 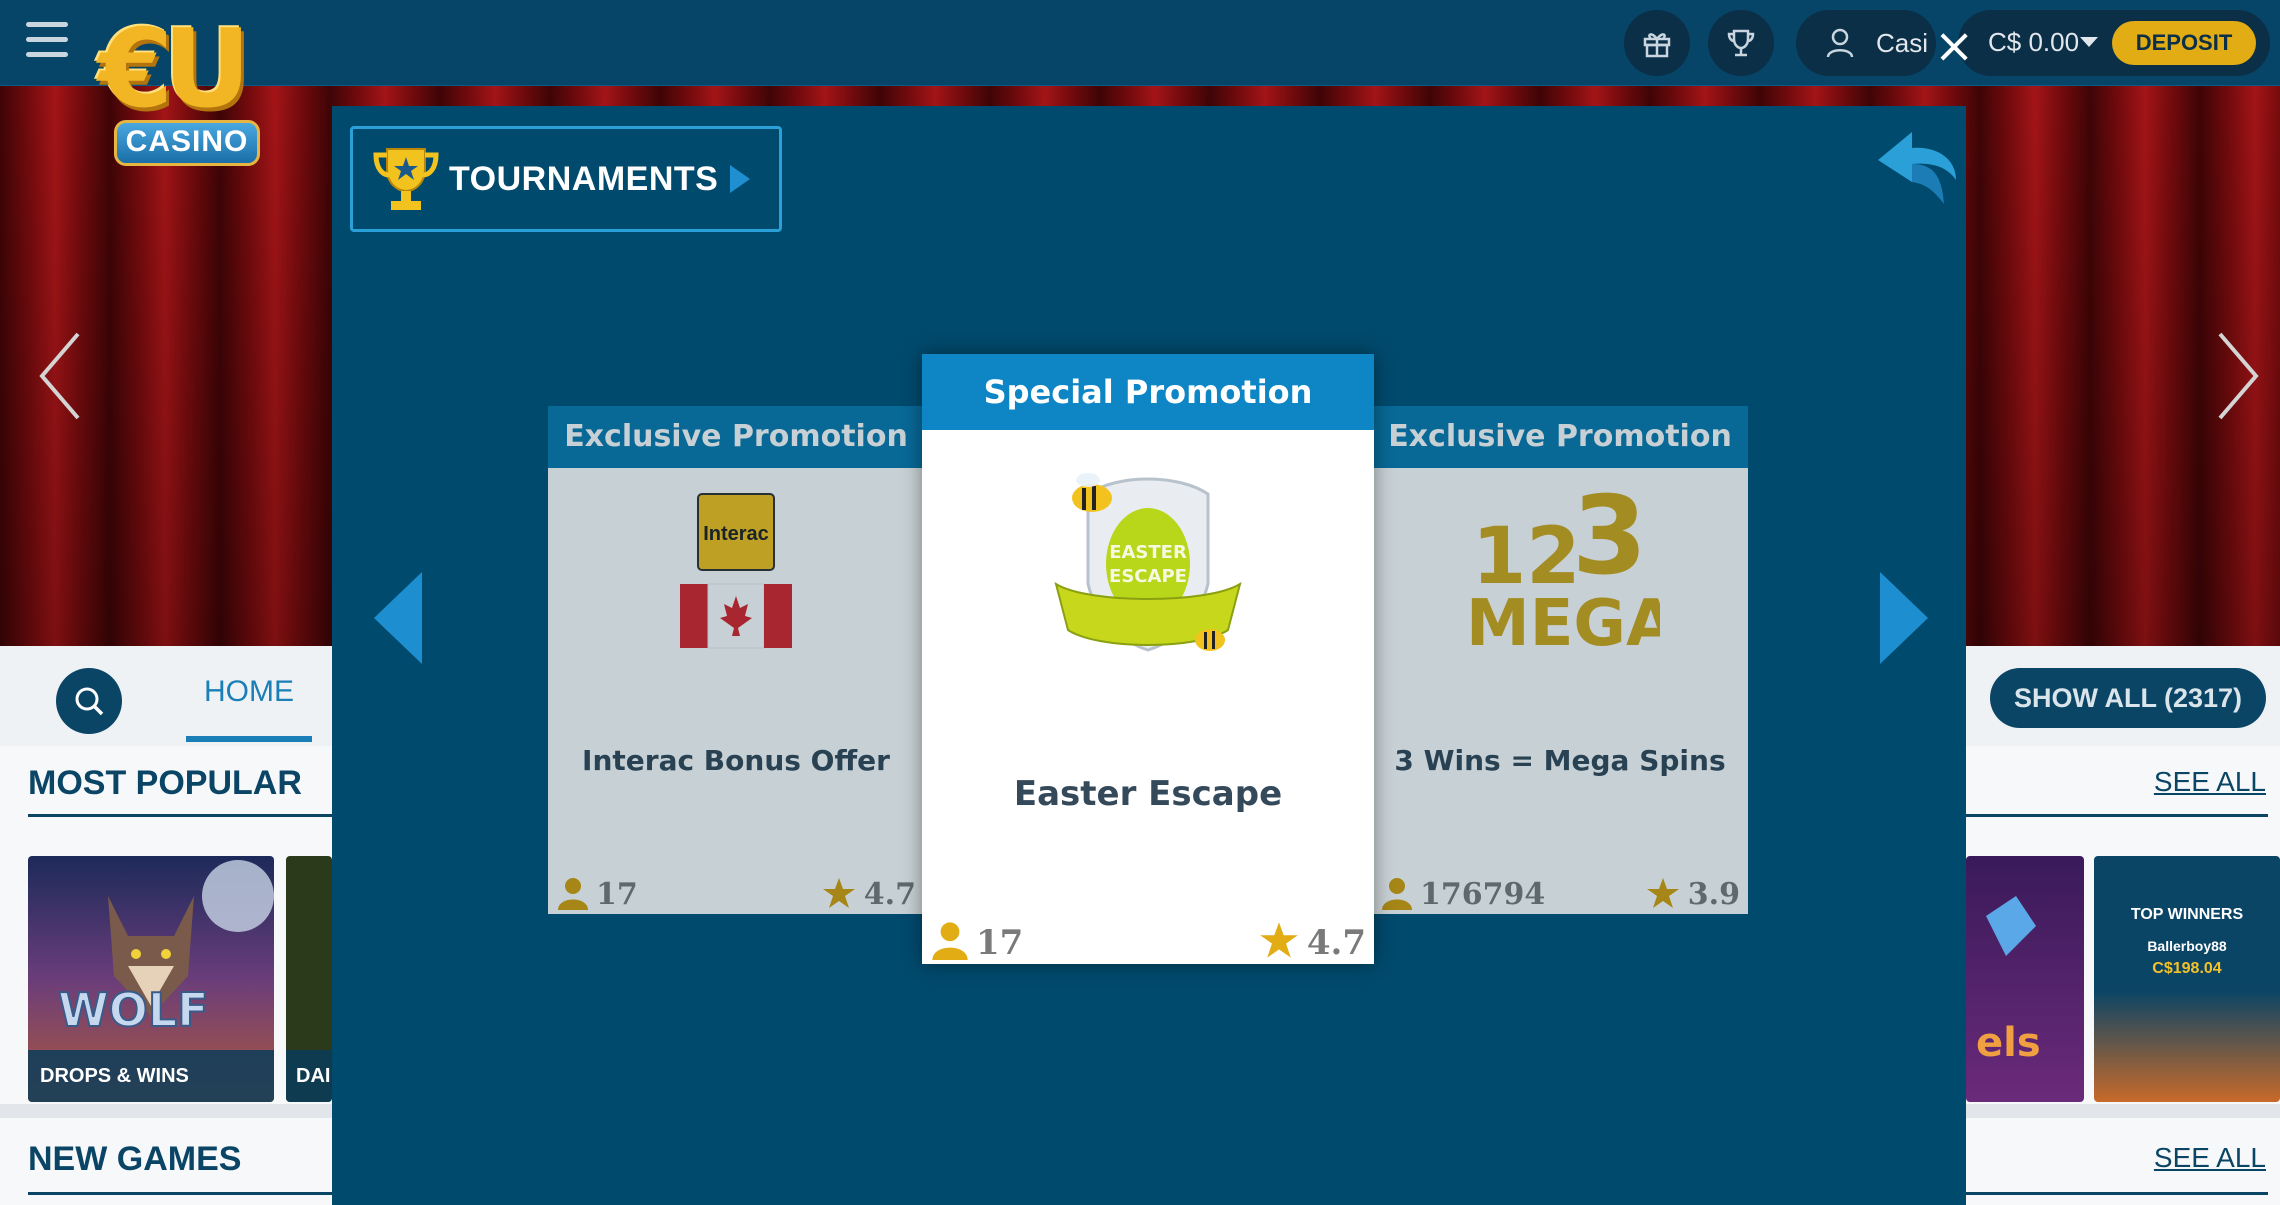 What do you see at coordinates (2008, 981) in the screenshot?
I see `jewel-art-icon: els` at bounding box center [2008, 981].